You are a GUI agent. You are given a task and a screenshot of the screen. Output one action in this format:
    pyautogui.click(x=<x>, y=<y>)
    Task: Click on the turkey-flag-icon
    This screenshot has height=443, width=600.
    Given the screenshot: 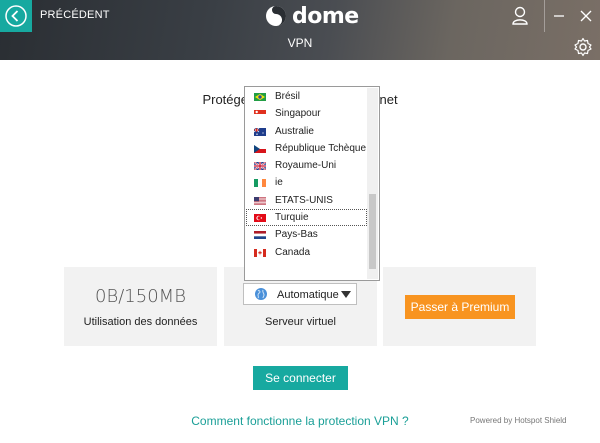 What is the action you would take?
    pyautogui.click(x=260, y=218)
    